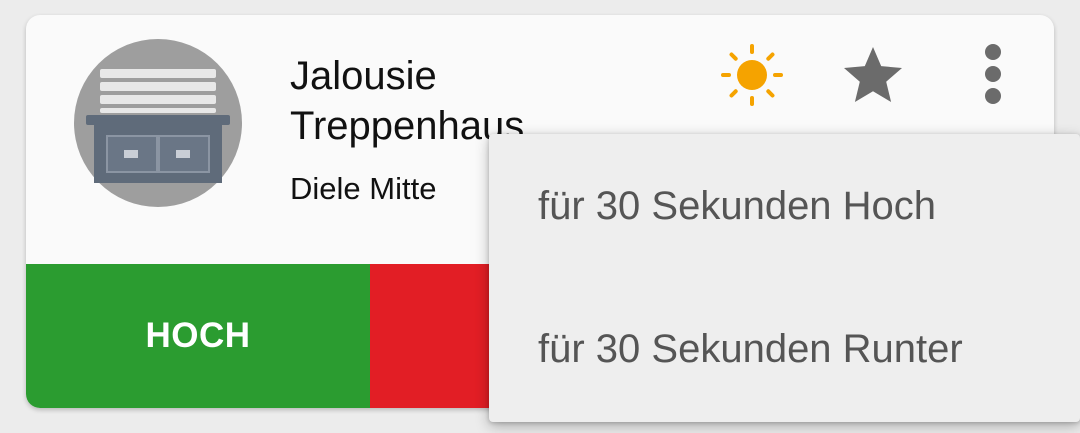  I want to click on sun-icon, so click(752, 75).